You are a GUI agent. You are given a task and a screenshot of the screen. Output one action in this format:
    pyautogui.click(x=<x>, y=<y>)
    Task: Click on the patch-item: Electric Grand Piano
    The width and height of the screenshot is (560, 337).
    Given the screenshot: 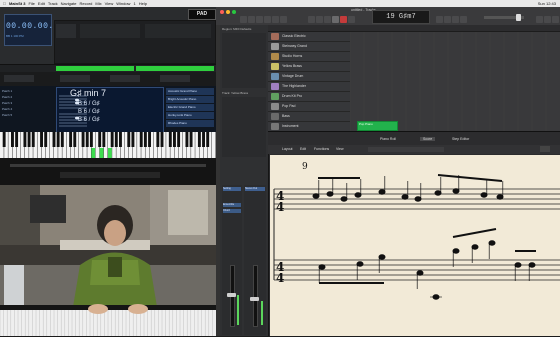 What is the action you would take?
    pyautogui.click(x=190, y=107)
    